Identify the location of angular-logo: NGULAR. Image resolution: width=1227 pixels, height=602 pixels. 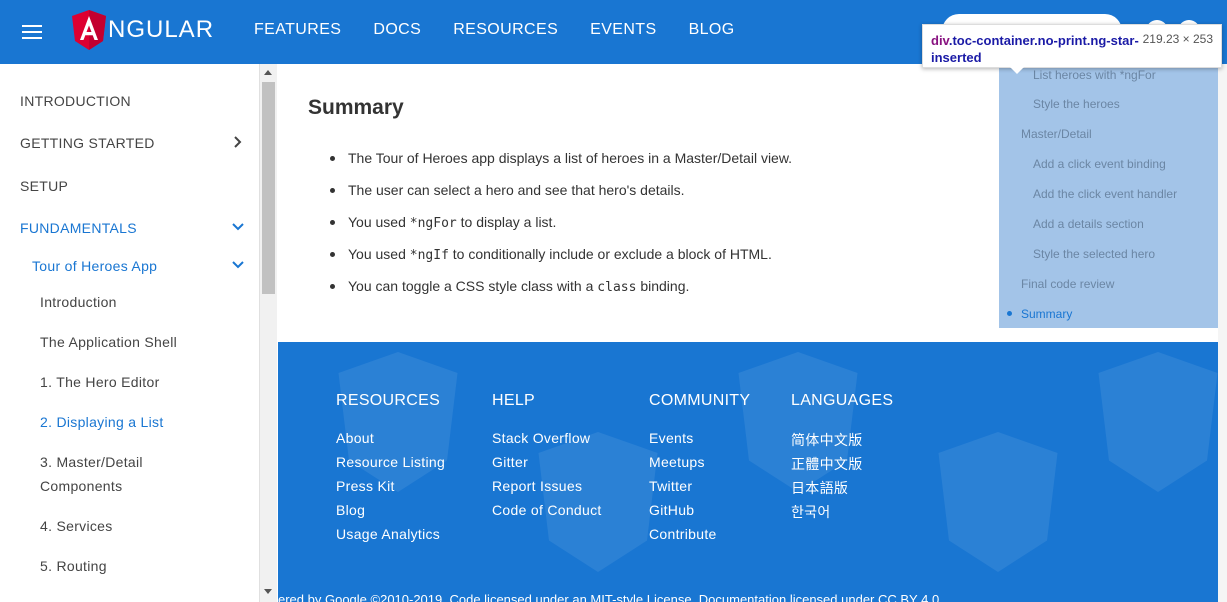
(143, 30).